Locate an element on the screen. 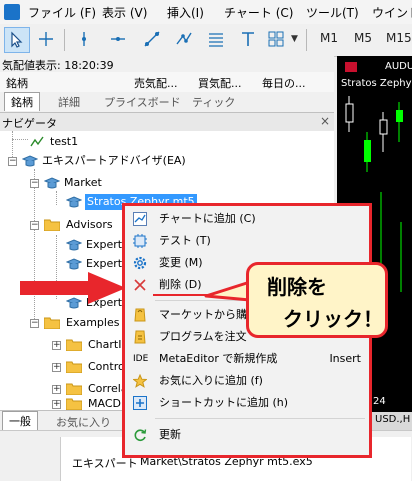  vertical-line-icon is located at coordinates (84, 39).